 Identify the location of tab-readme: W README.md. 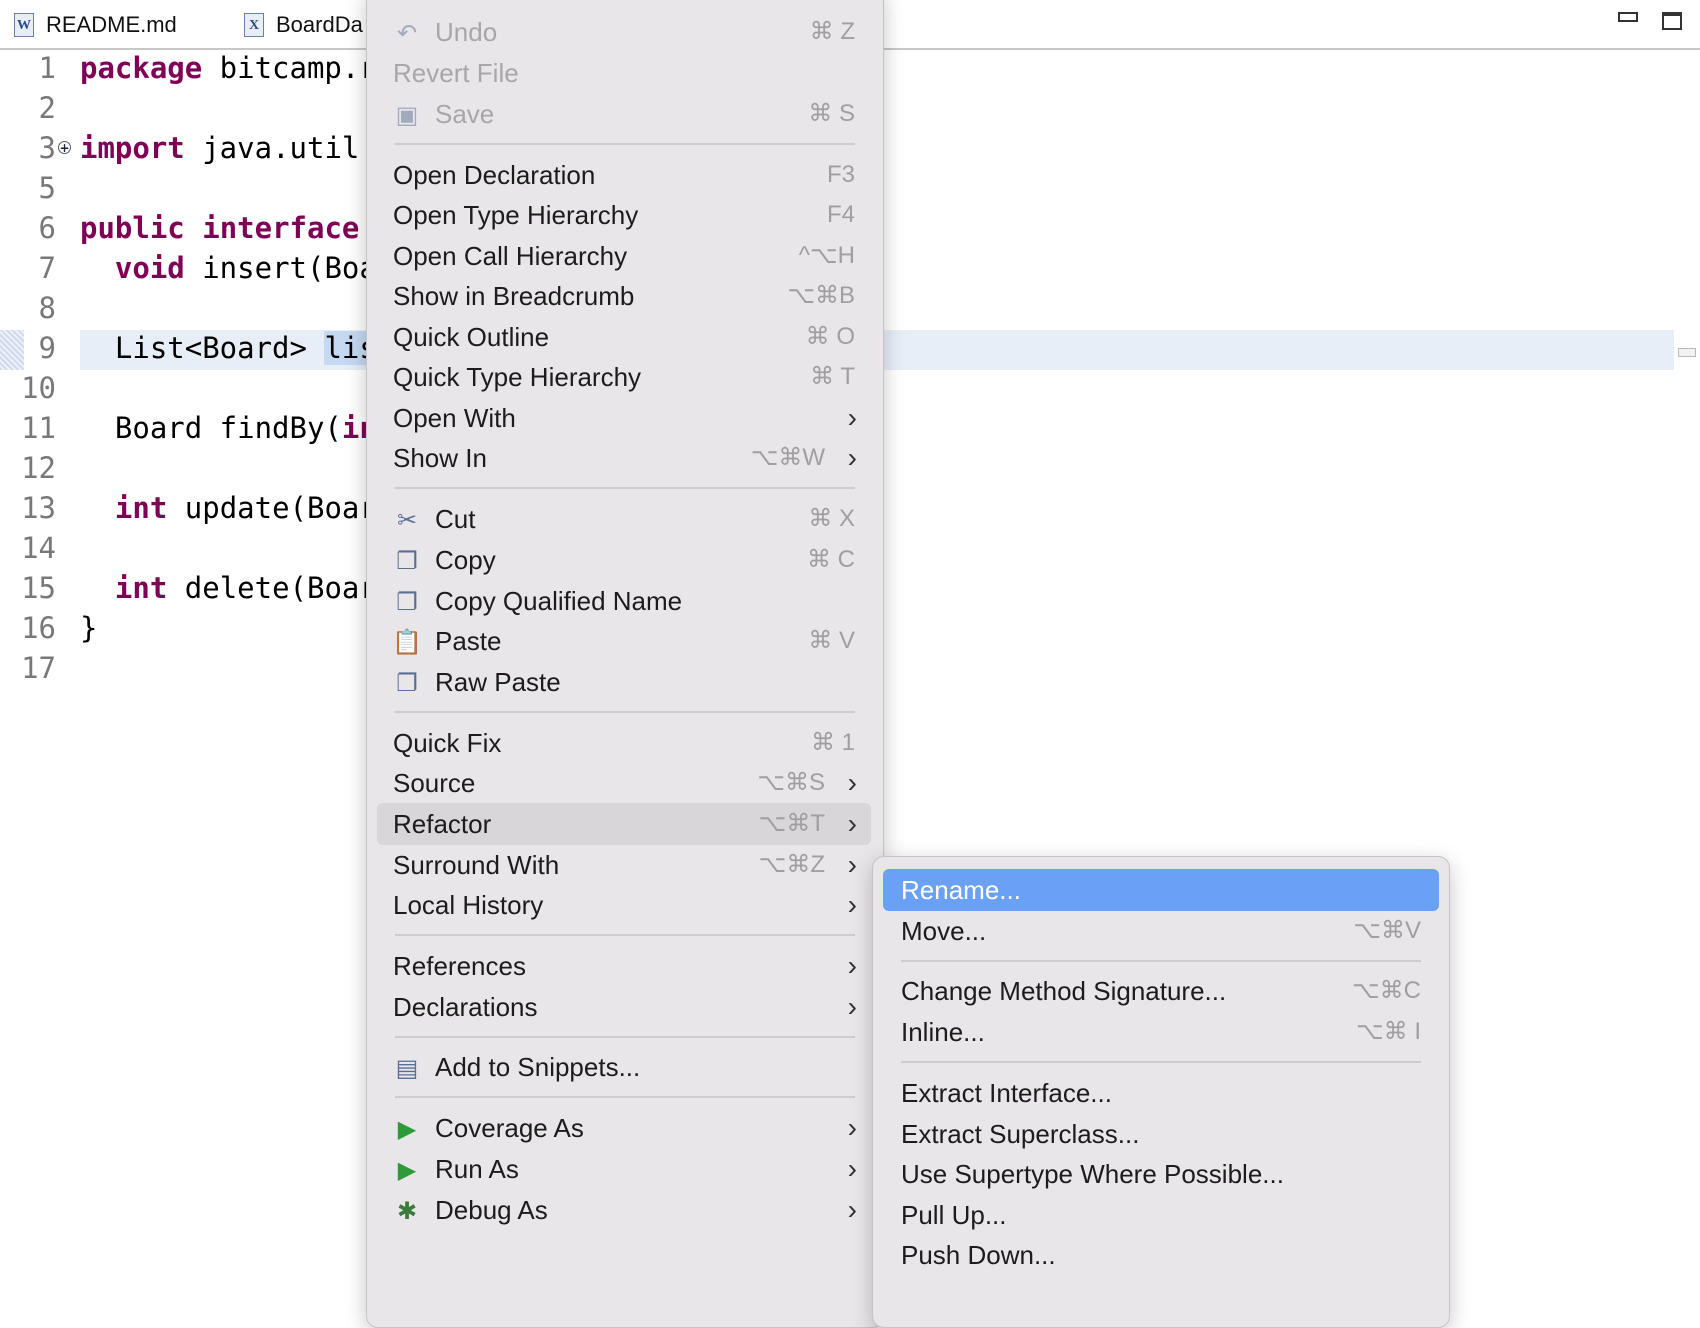
(95, 25).